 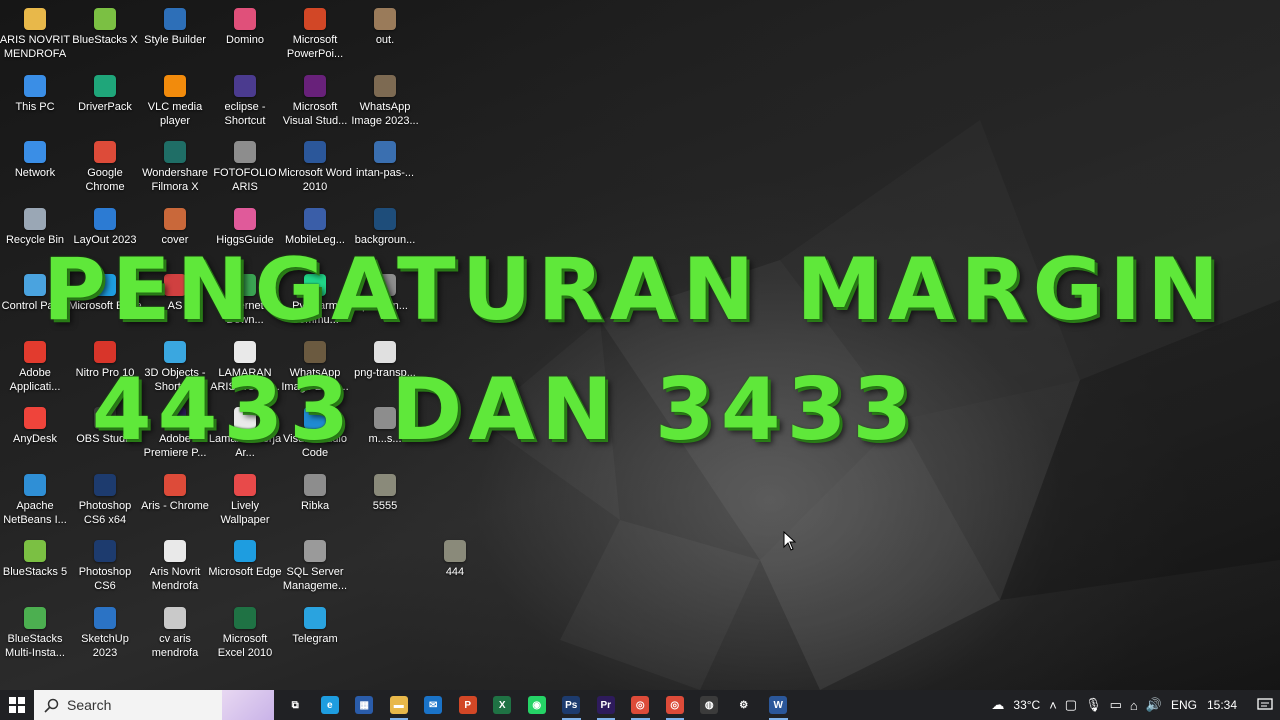 I want to click on desktop-icon-label: out., so click(x=385, y=40).